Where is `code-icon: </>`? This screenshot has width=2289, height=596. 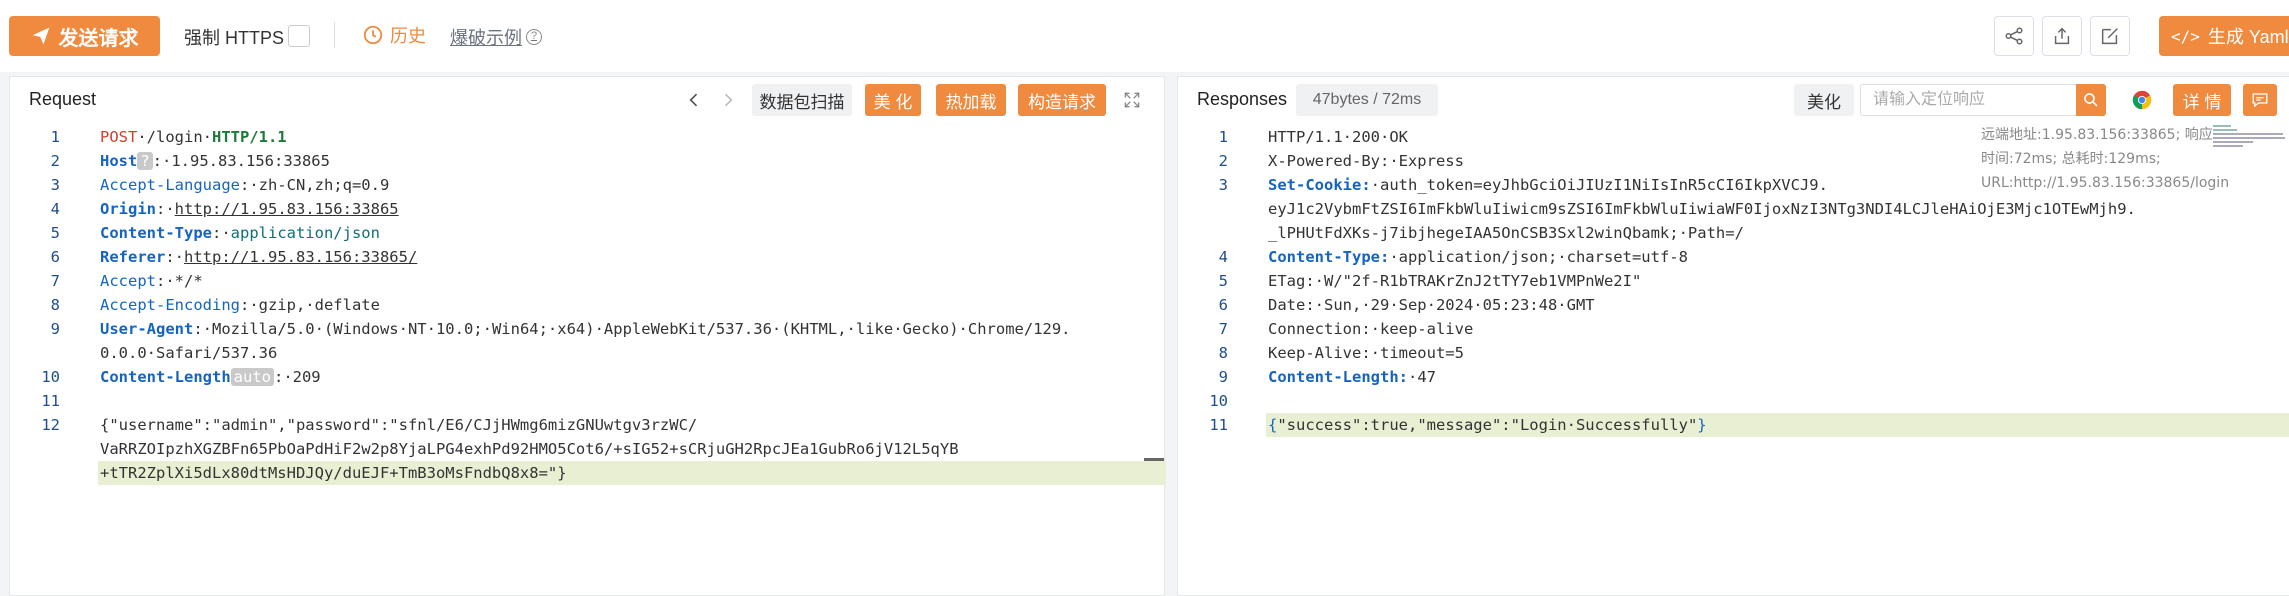 code-icon: </> is located at coordinates (2185, 36).